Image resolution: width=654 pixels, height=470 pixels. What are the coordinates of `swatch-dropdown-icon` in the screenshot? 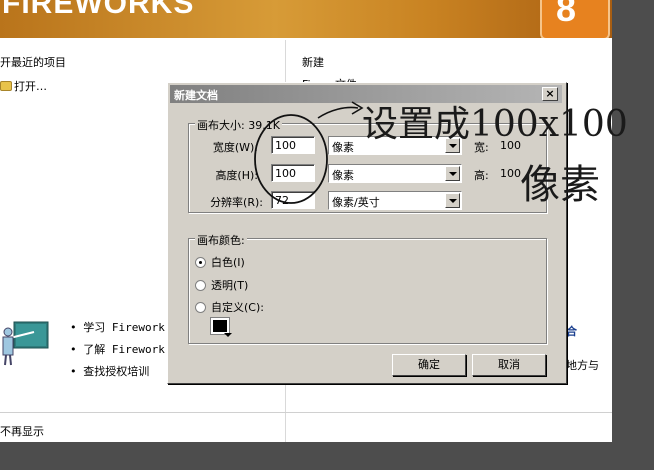 It's located at (228, 335).